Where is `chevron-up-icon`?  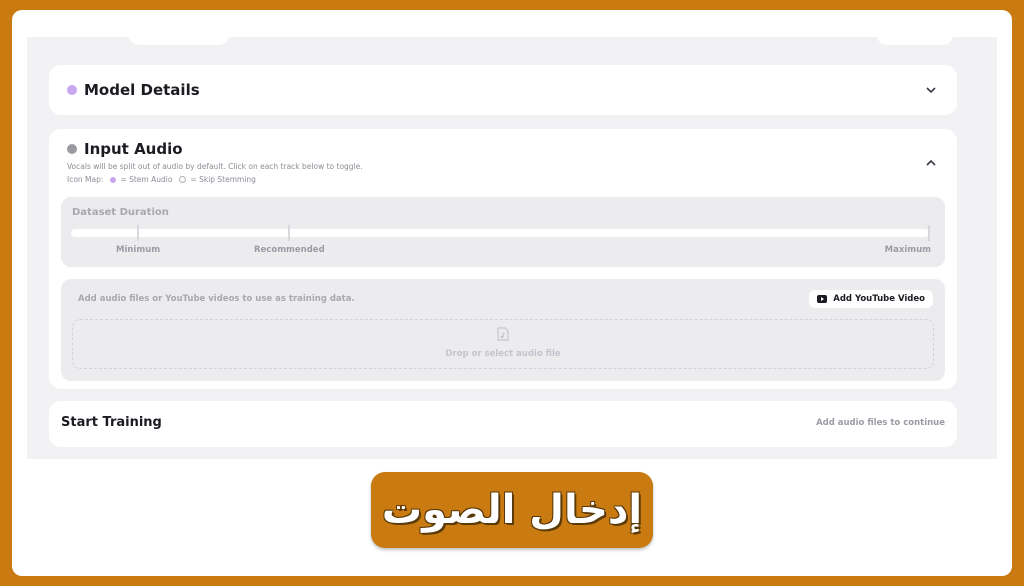
chevron-up-icon is located at coordinates (931, 163).